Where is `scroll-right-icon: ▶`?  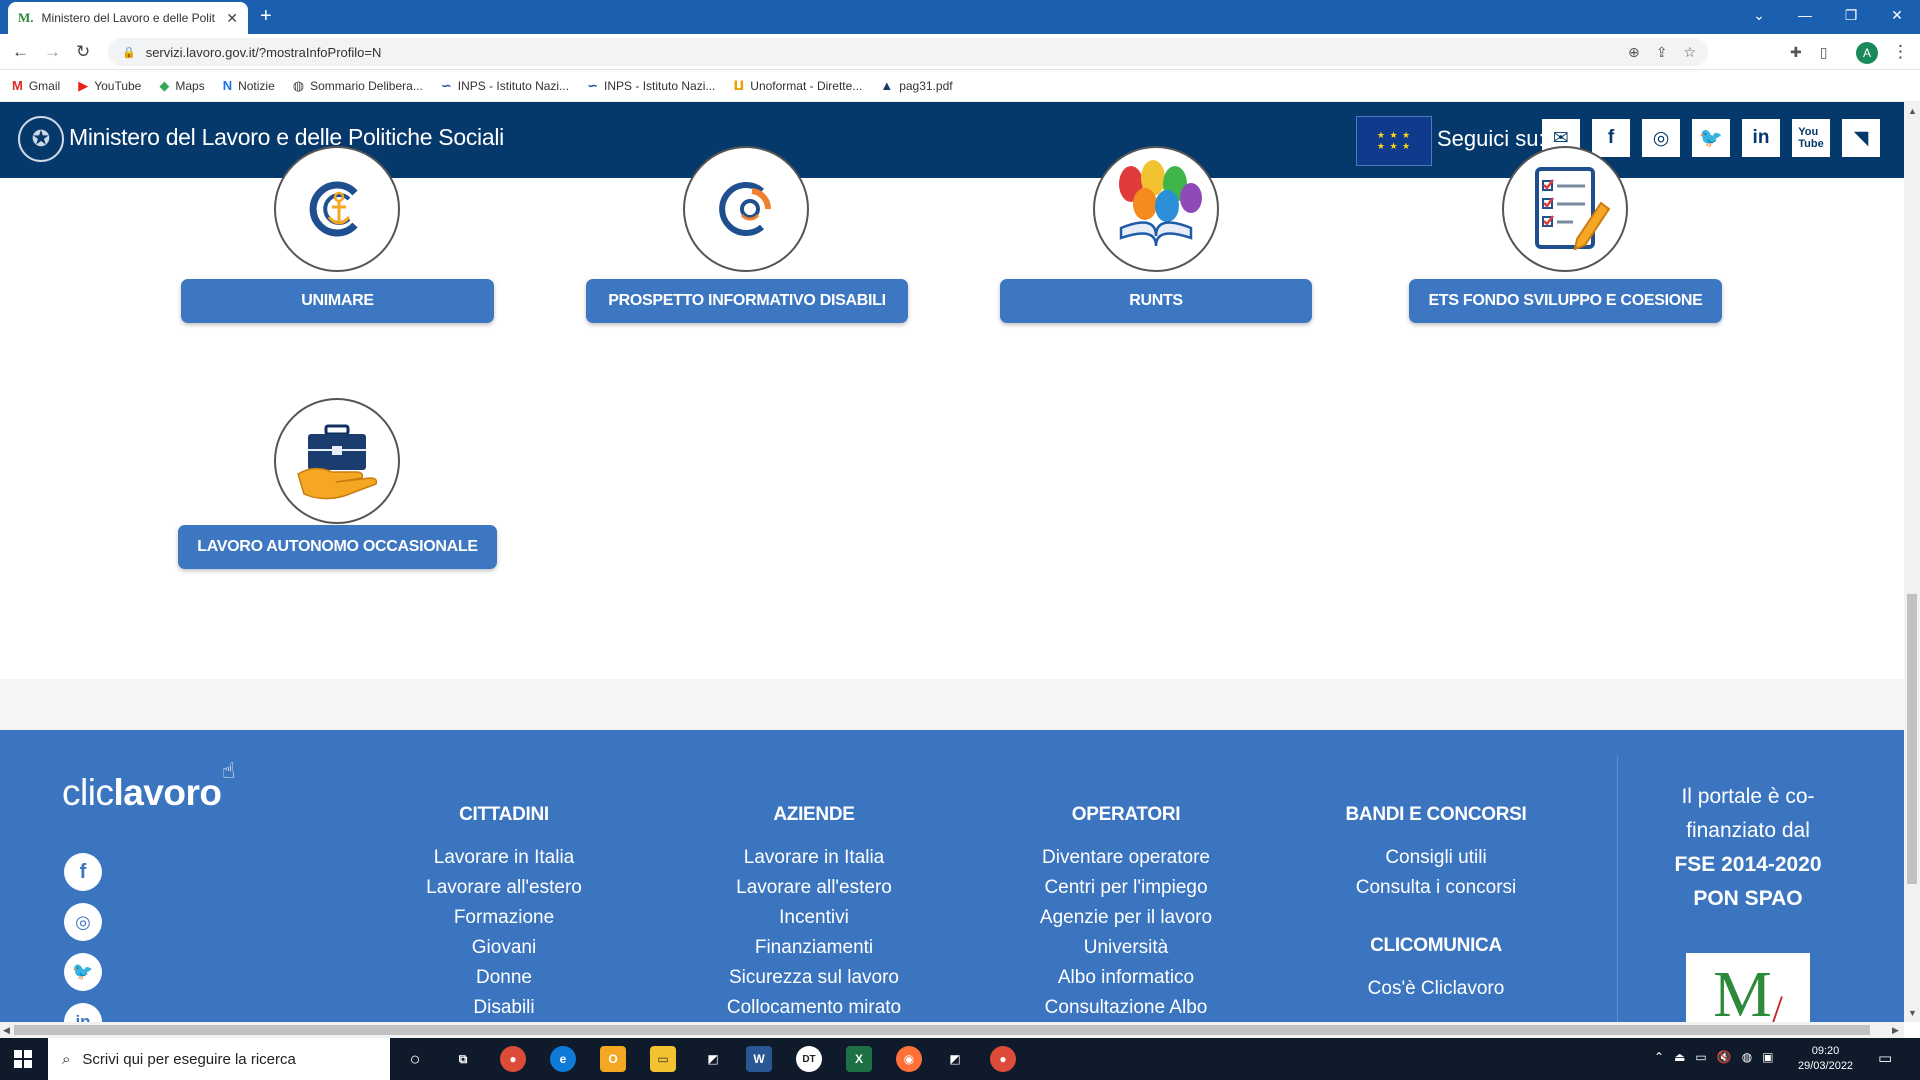 scroll-right-icon: ▶ is located at coordinates (1895, 1030).